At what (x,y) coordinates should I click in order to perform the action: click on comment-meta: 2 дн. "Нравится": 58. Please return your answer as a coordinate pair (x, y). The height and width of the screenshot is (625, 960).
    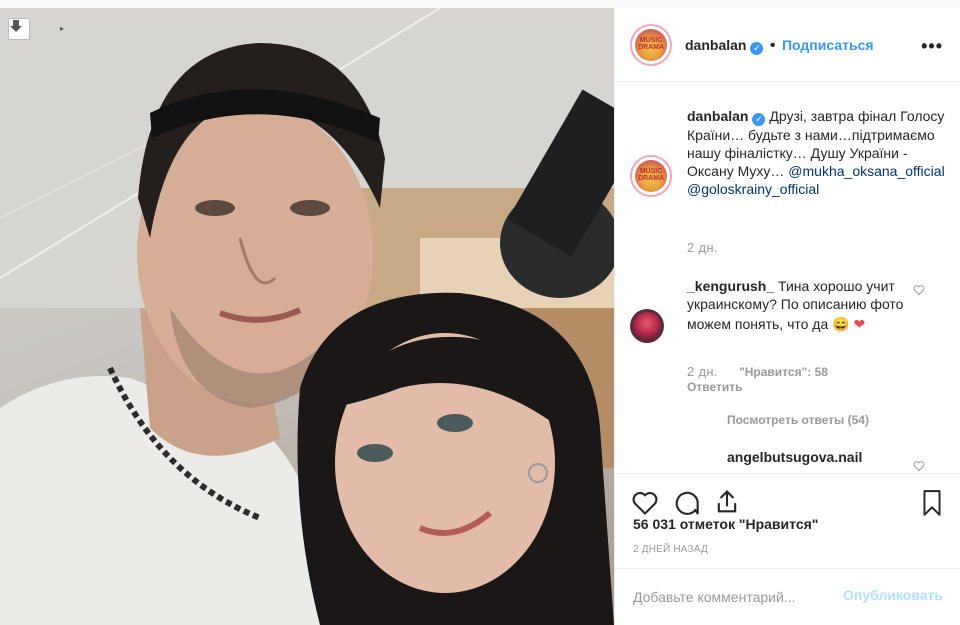
    Looking at the image, I should click on (757, 371).